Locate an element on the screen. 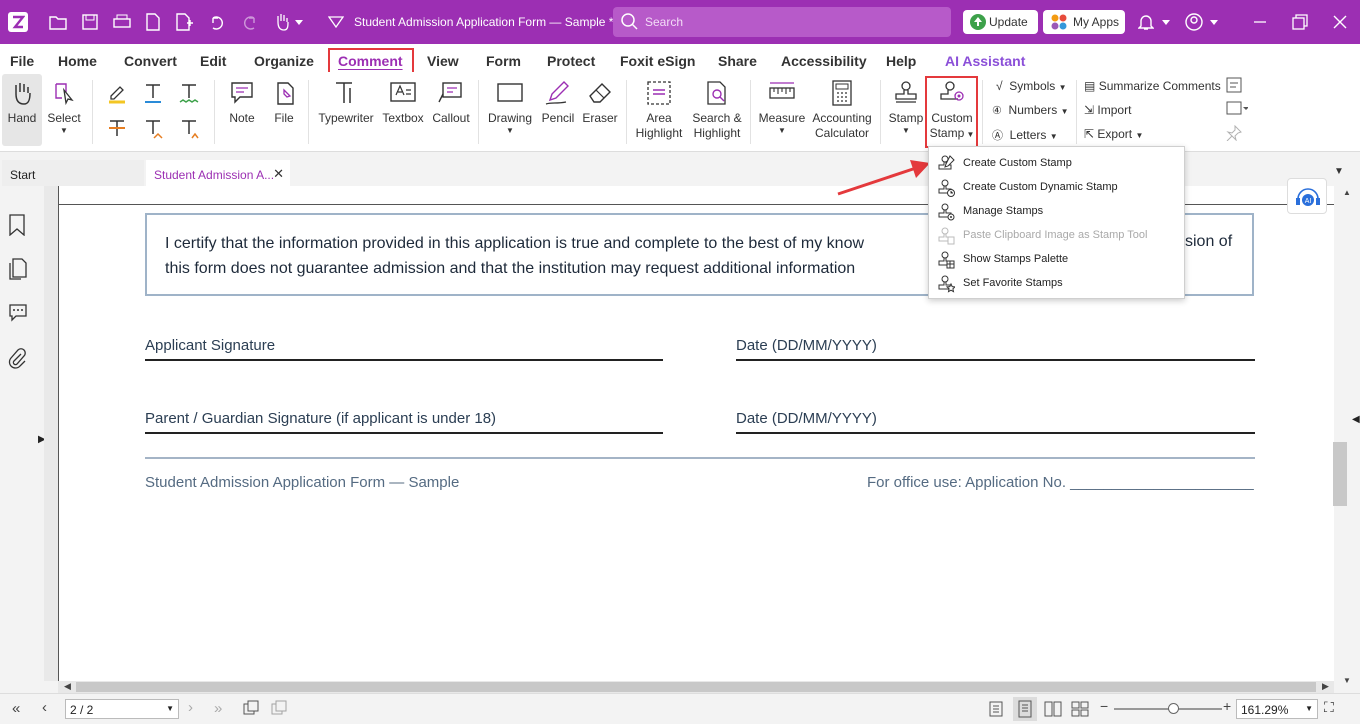  new-document-icon is located at coordinates (153, 22).